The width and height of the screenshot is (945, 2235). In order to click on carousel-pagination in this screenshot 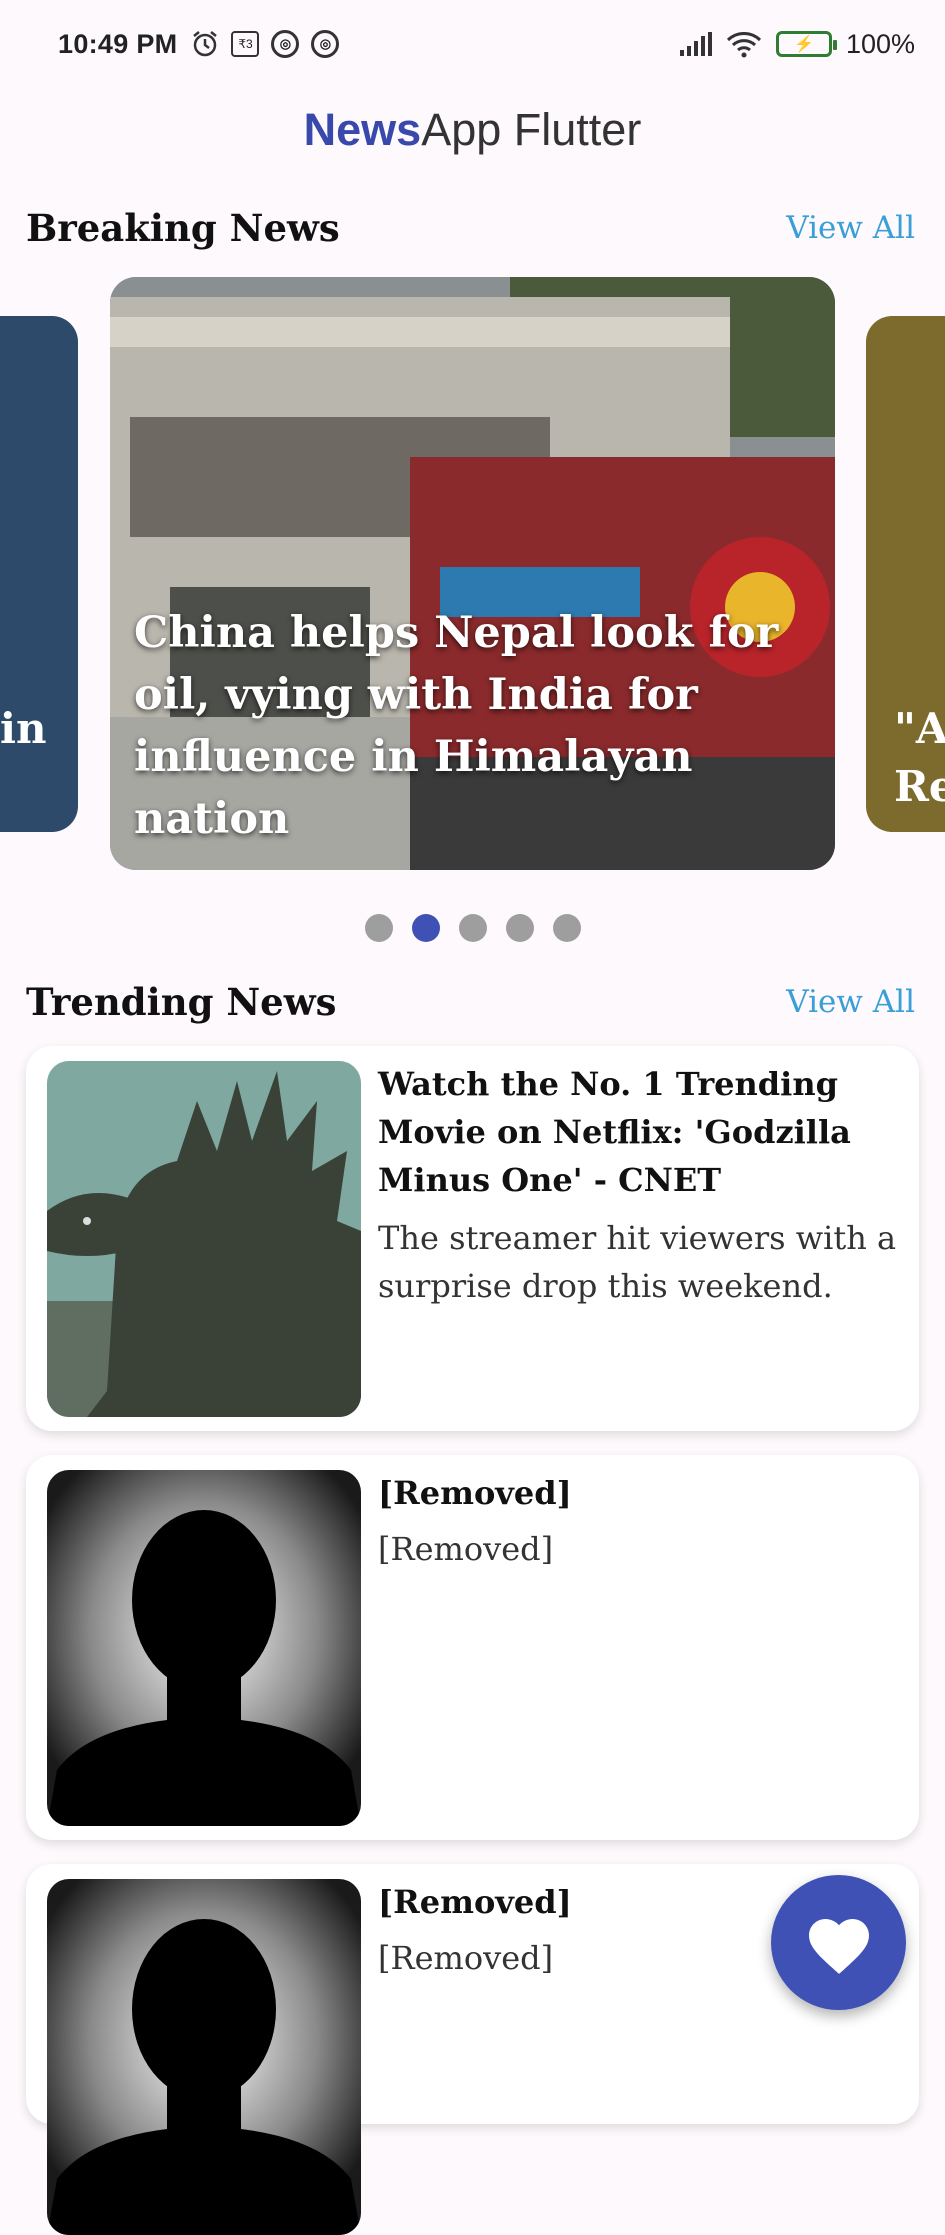, I will do `click(472, 928)`.